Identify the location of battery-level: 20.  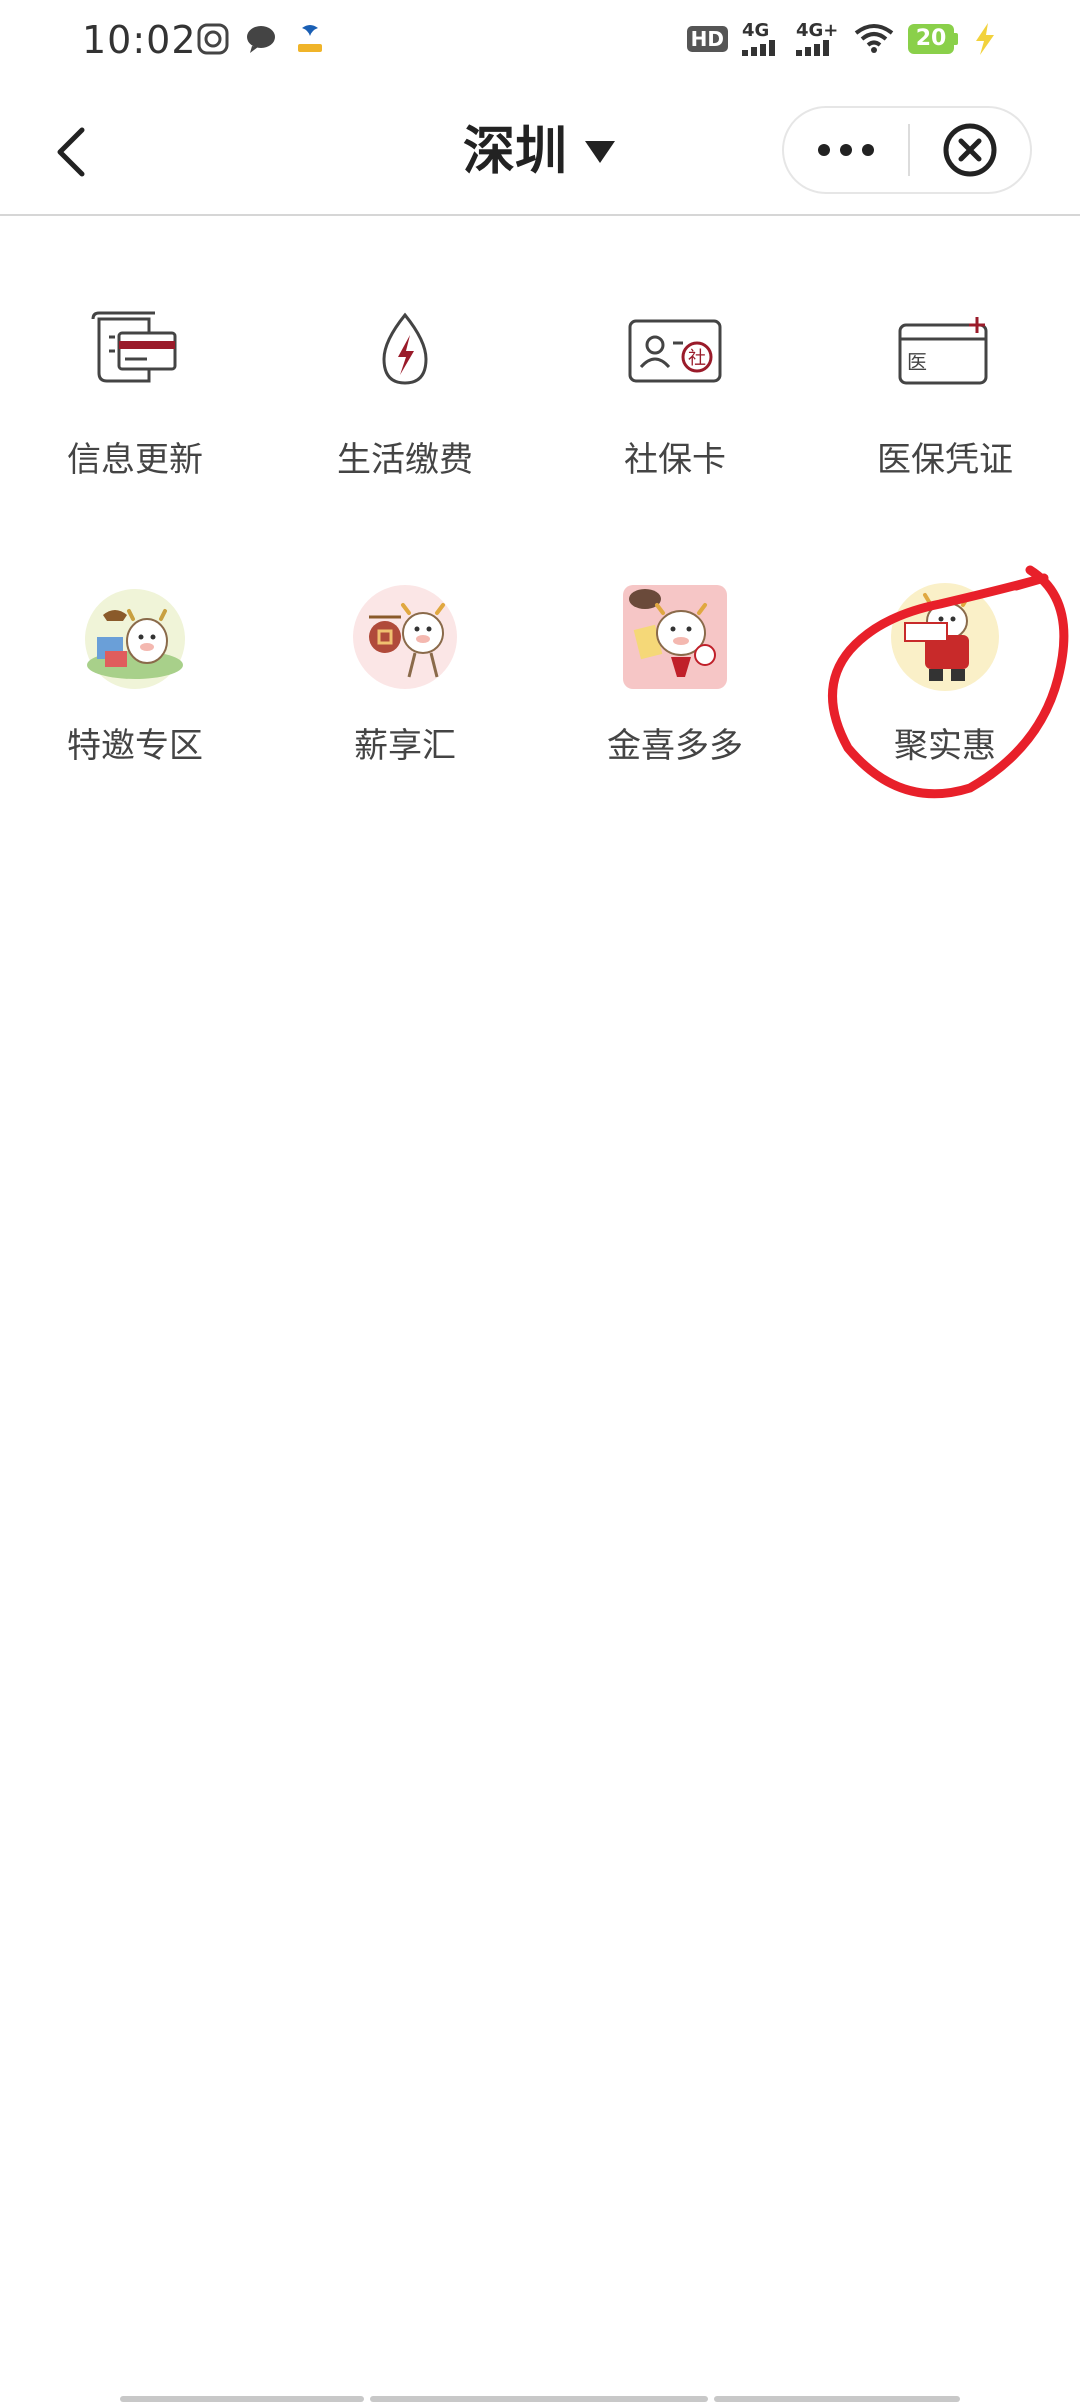
(931, 39).